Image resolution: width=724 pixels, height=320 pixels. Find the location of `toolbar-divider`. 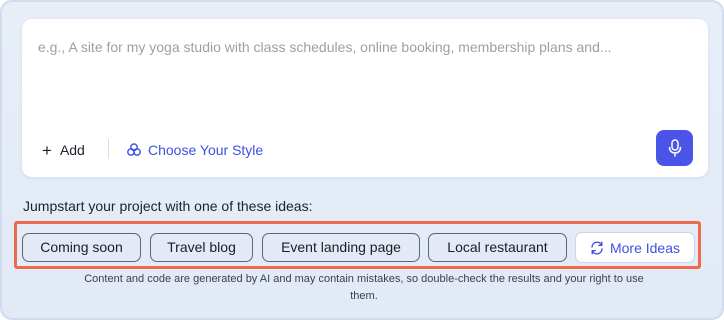

toolbar-divider is located at coordinates (108, 149).